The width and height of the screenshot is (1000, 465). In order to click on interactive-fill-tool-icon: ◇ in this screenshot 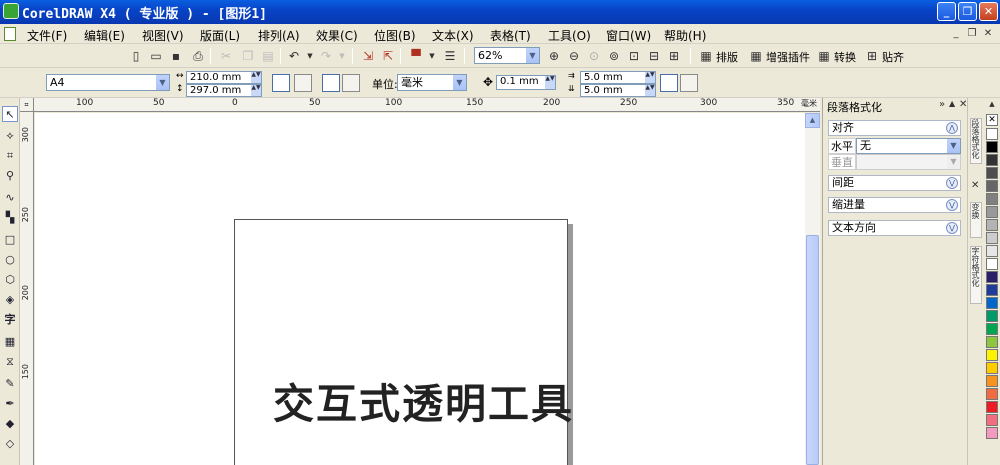, I will do `click(10, 444)`.